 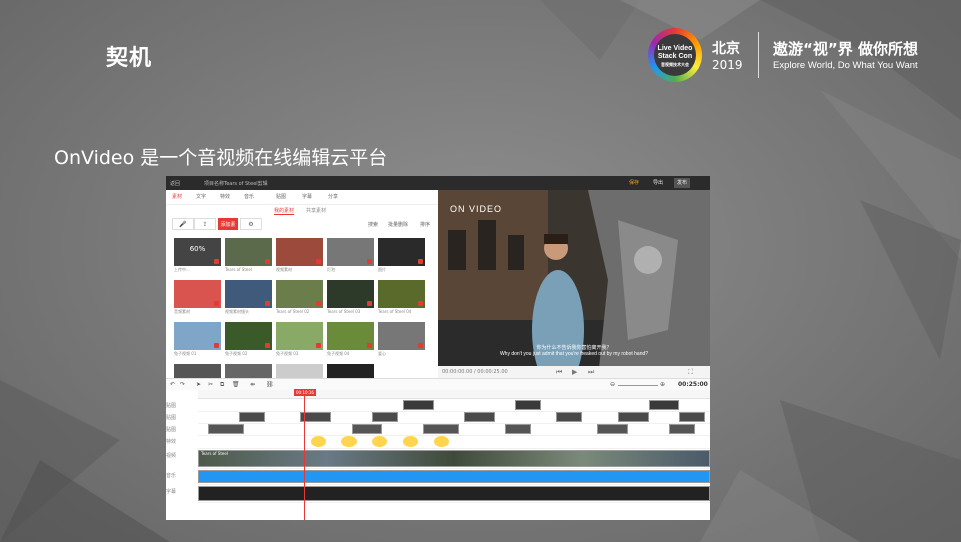 I want to click on subtab-my-media: 我的素材, so click(x=284, y=211).